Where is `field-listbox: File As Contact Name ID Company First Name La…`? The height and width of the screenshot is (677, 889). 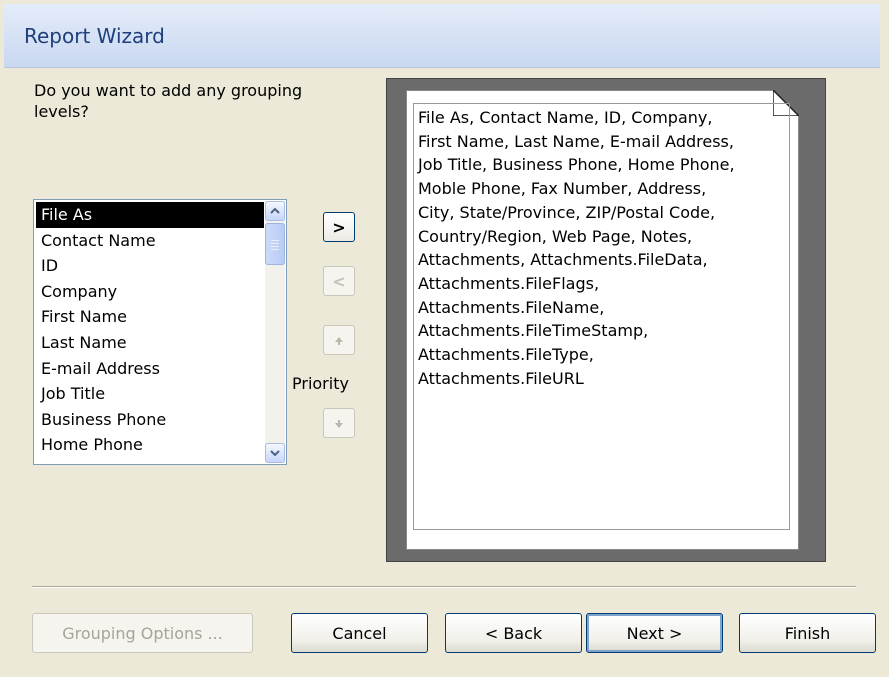
field-listbox: File As Contact Name ID Company First Name La… is located at coordinates (160, 332).